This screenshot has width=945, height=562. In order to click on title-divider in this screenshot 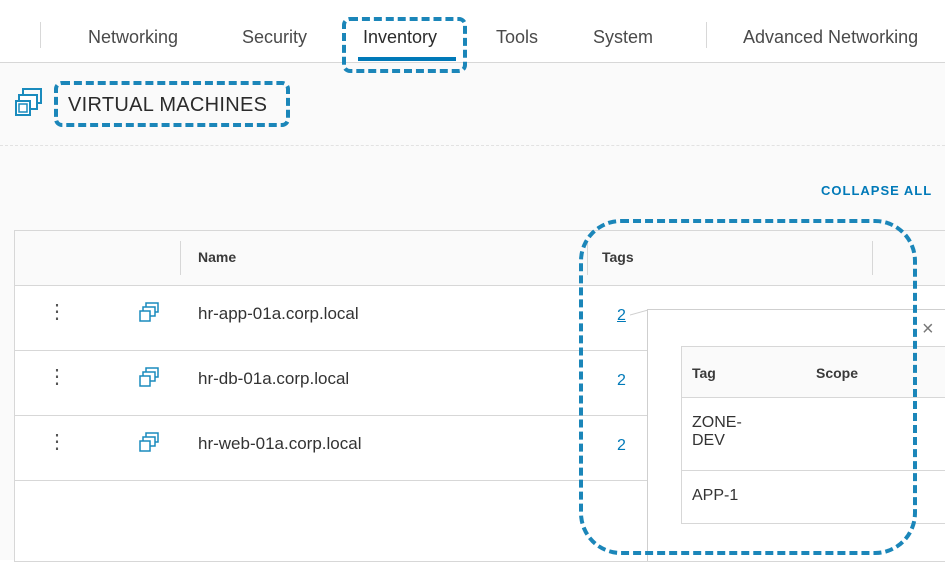, I will do `click(472, 145)`.